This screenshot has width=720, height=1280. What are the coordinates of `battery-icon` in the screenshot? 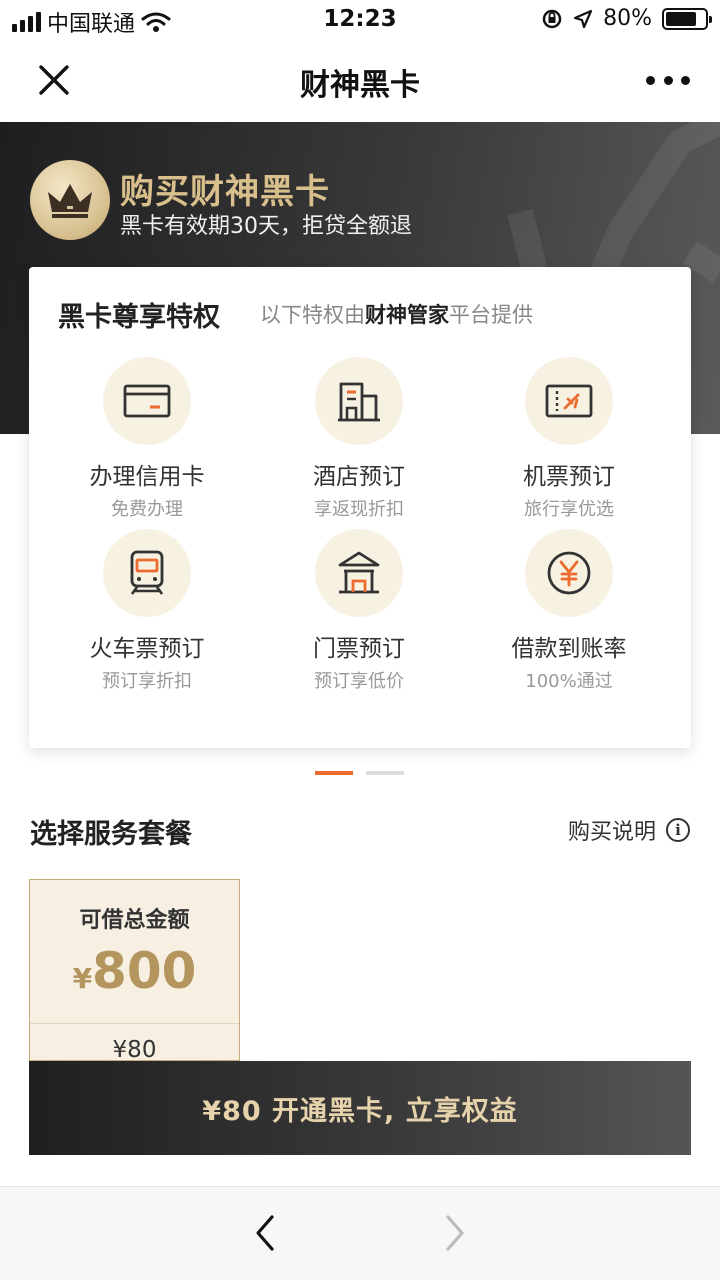 It's located at (687, 18).